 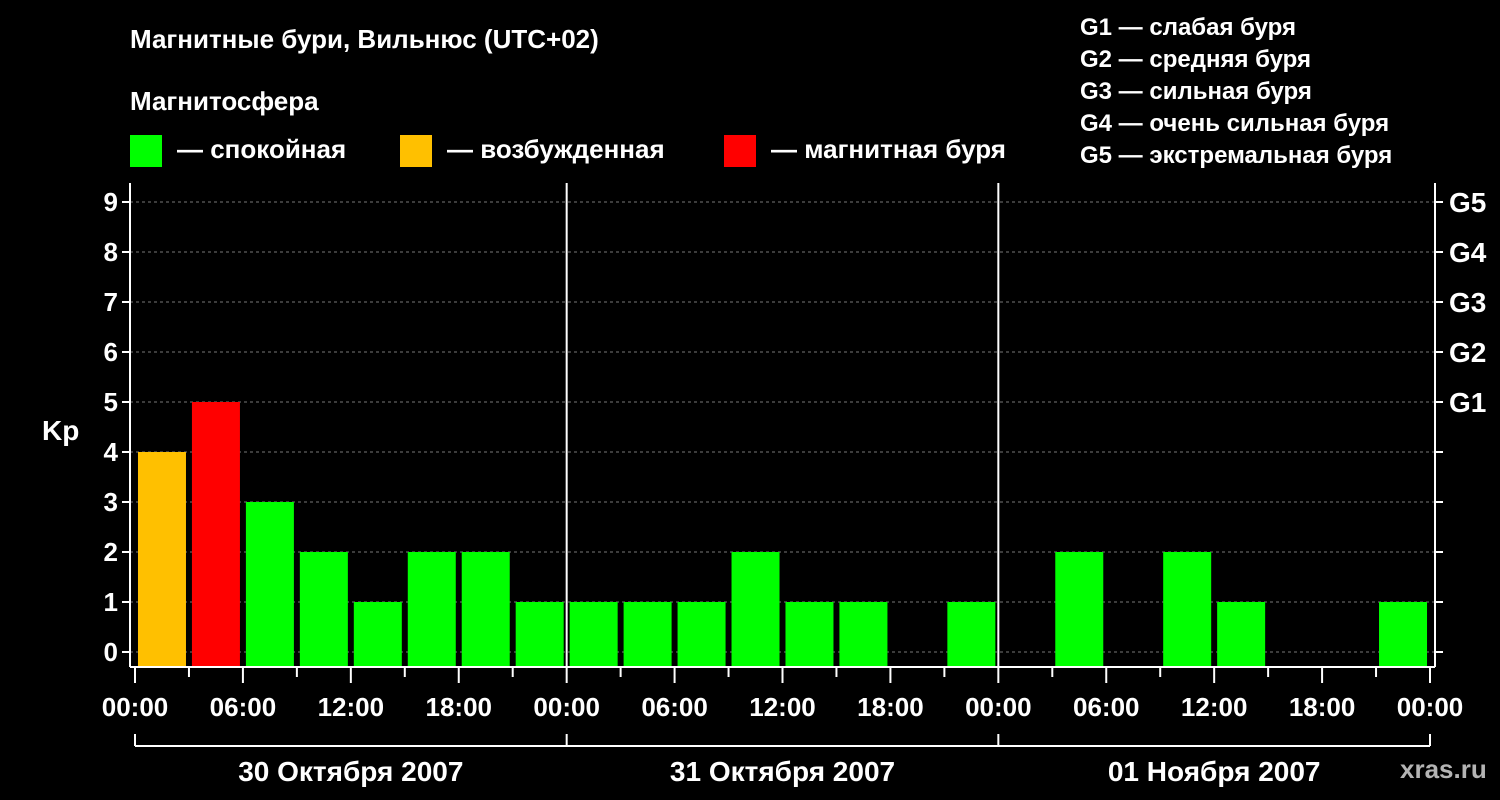 What do you see at coordinates (111, 502) in the screenshot?
I see `y-tick-label: 3` at bounding box center [111, 502].